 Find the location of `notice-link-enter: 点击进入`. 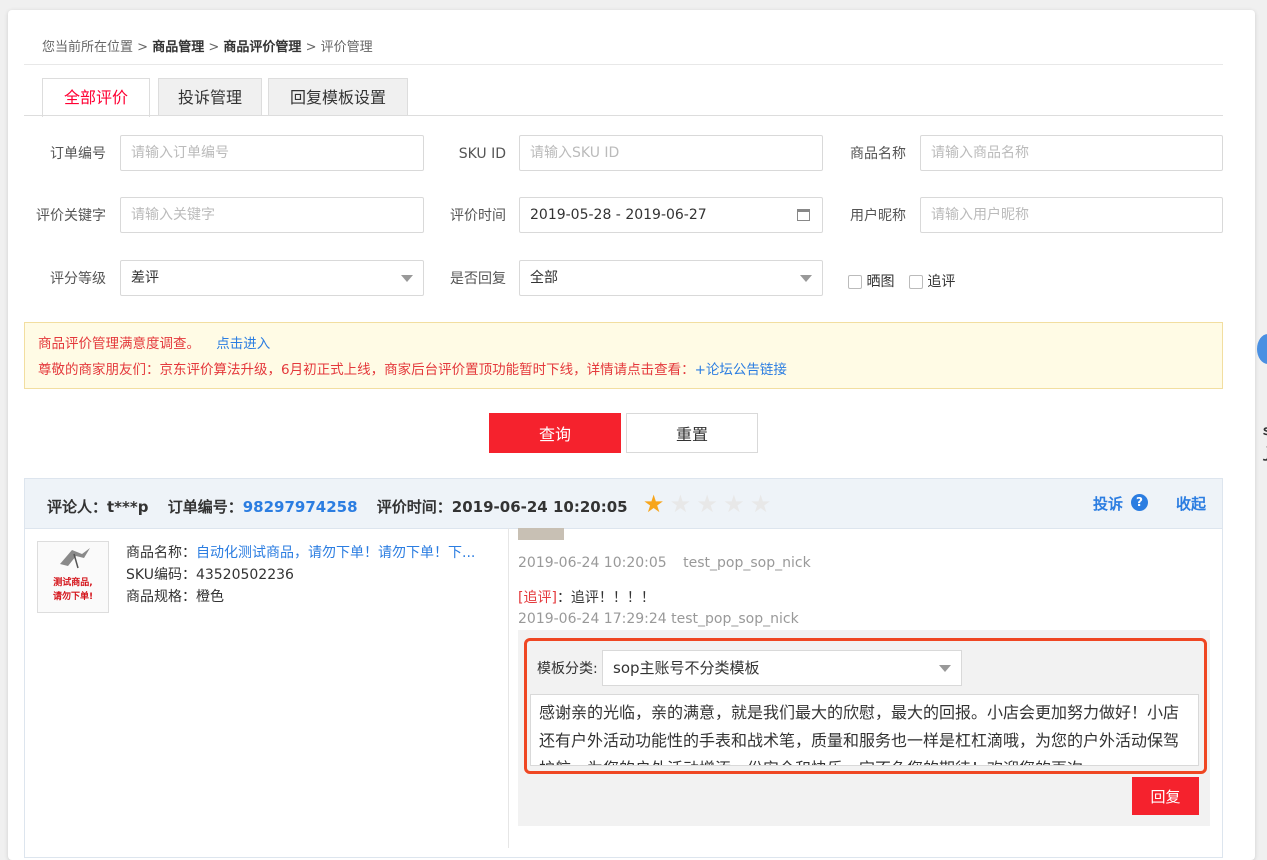

notice-link-enter: 点击进入 is located at coordinates (243, 344).